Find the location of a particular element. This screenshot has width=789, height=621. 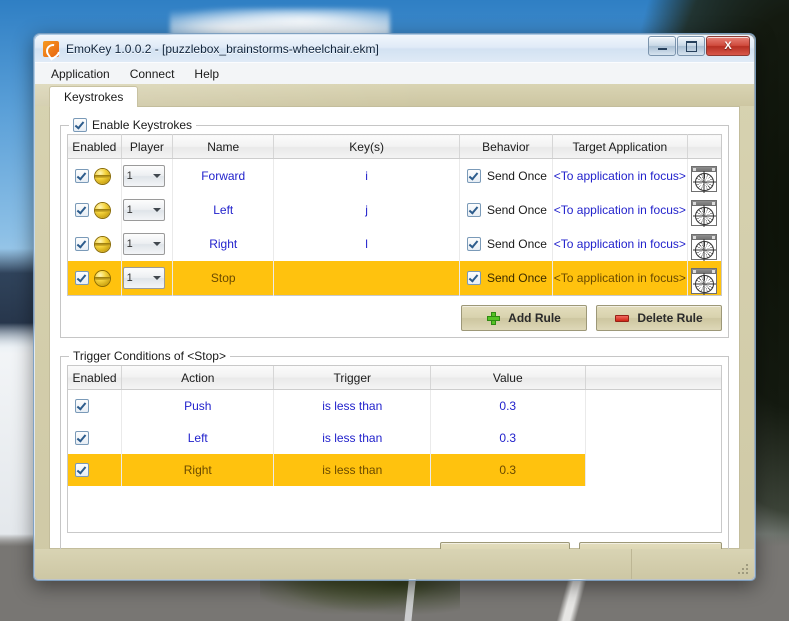

condition-action-cell: Left is located at coordinates (198, 438).